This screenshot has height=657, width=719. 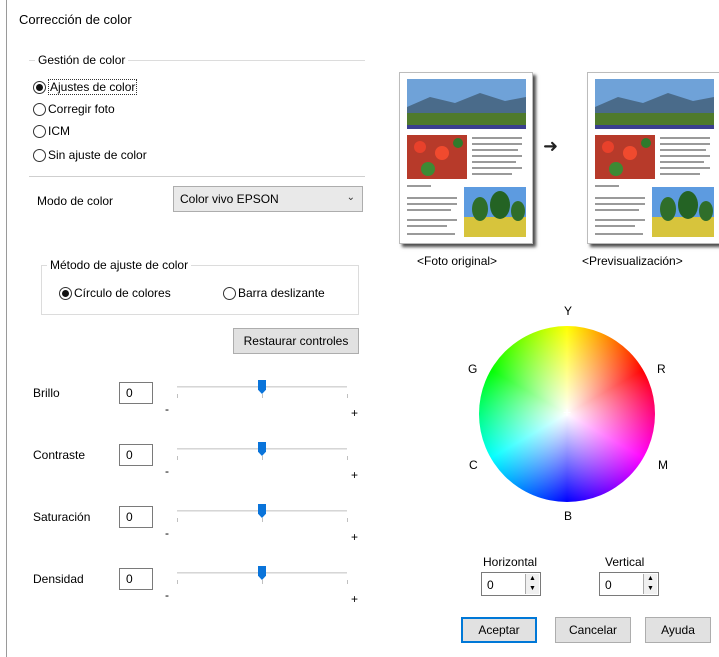 What do you see at coordinates (551, 146) in the screenshot?
I see `arrow-right-icon: ➜` at bounding box center [551, 146].